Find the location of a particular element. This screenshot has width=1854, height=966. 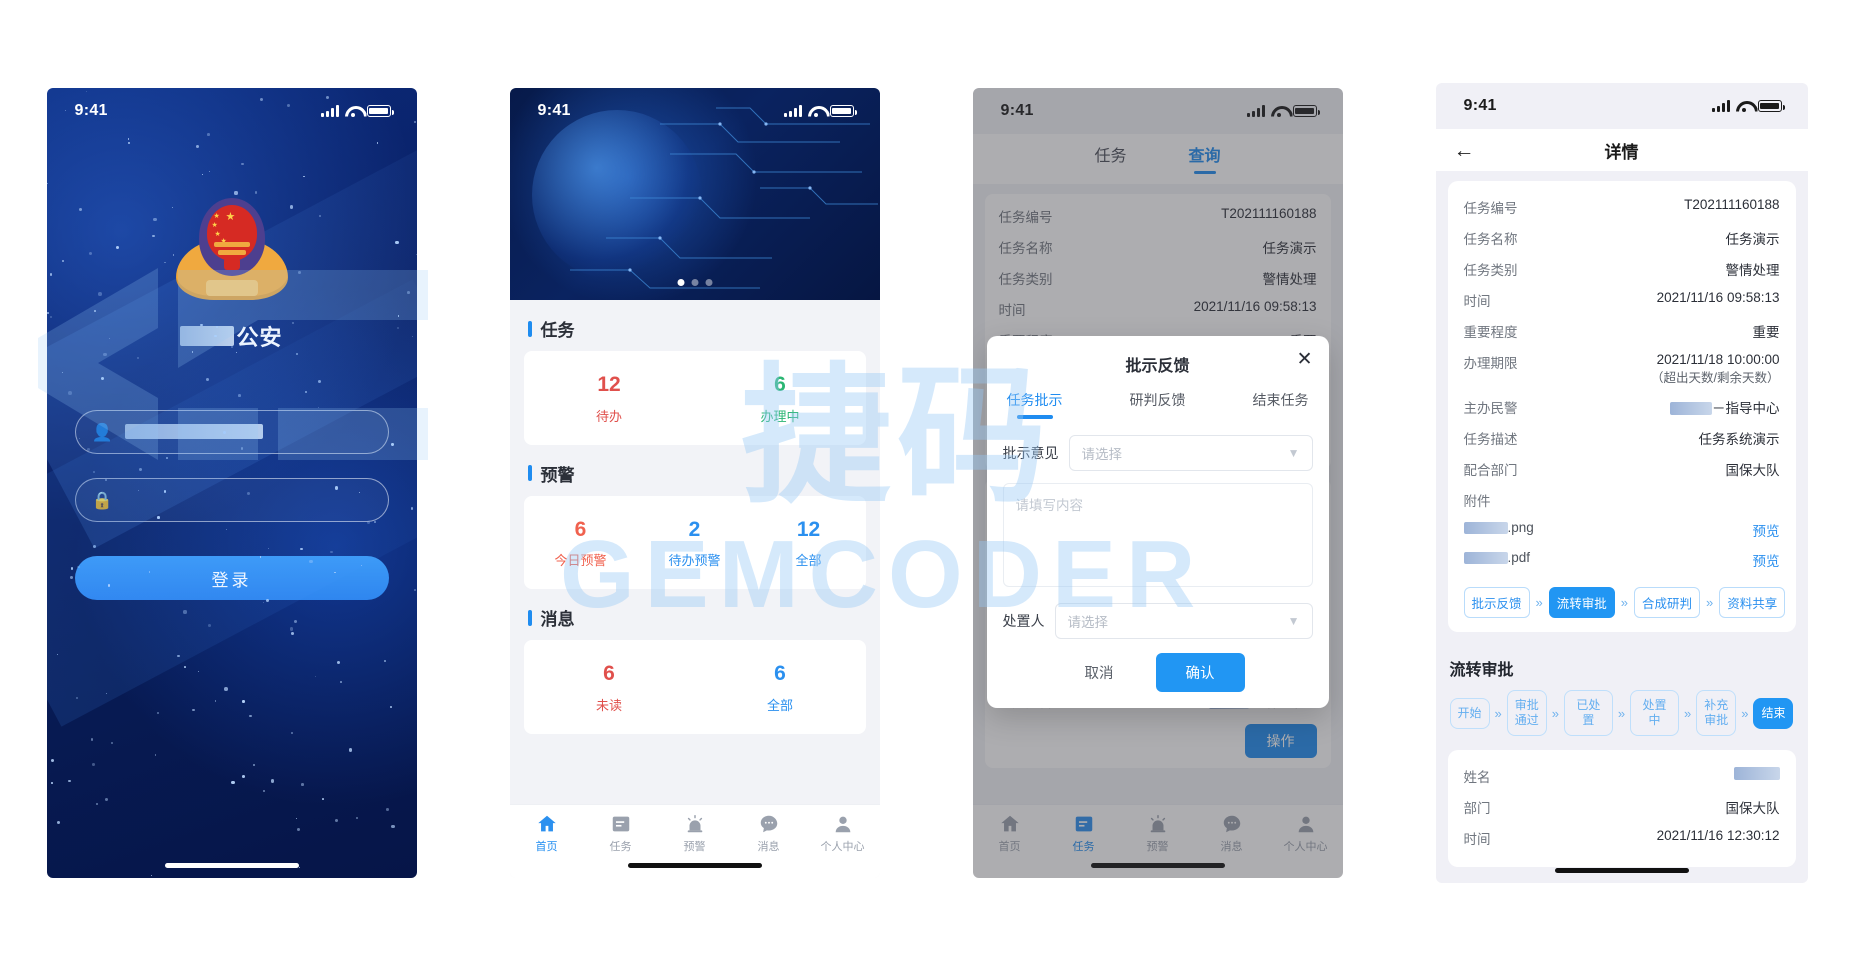

chip-transfer-approval: 流转审批 is located at coordinates (1581, 602).